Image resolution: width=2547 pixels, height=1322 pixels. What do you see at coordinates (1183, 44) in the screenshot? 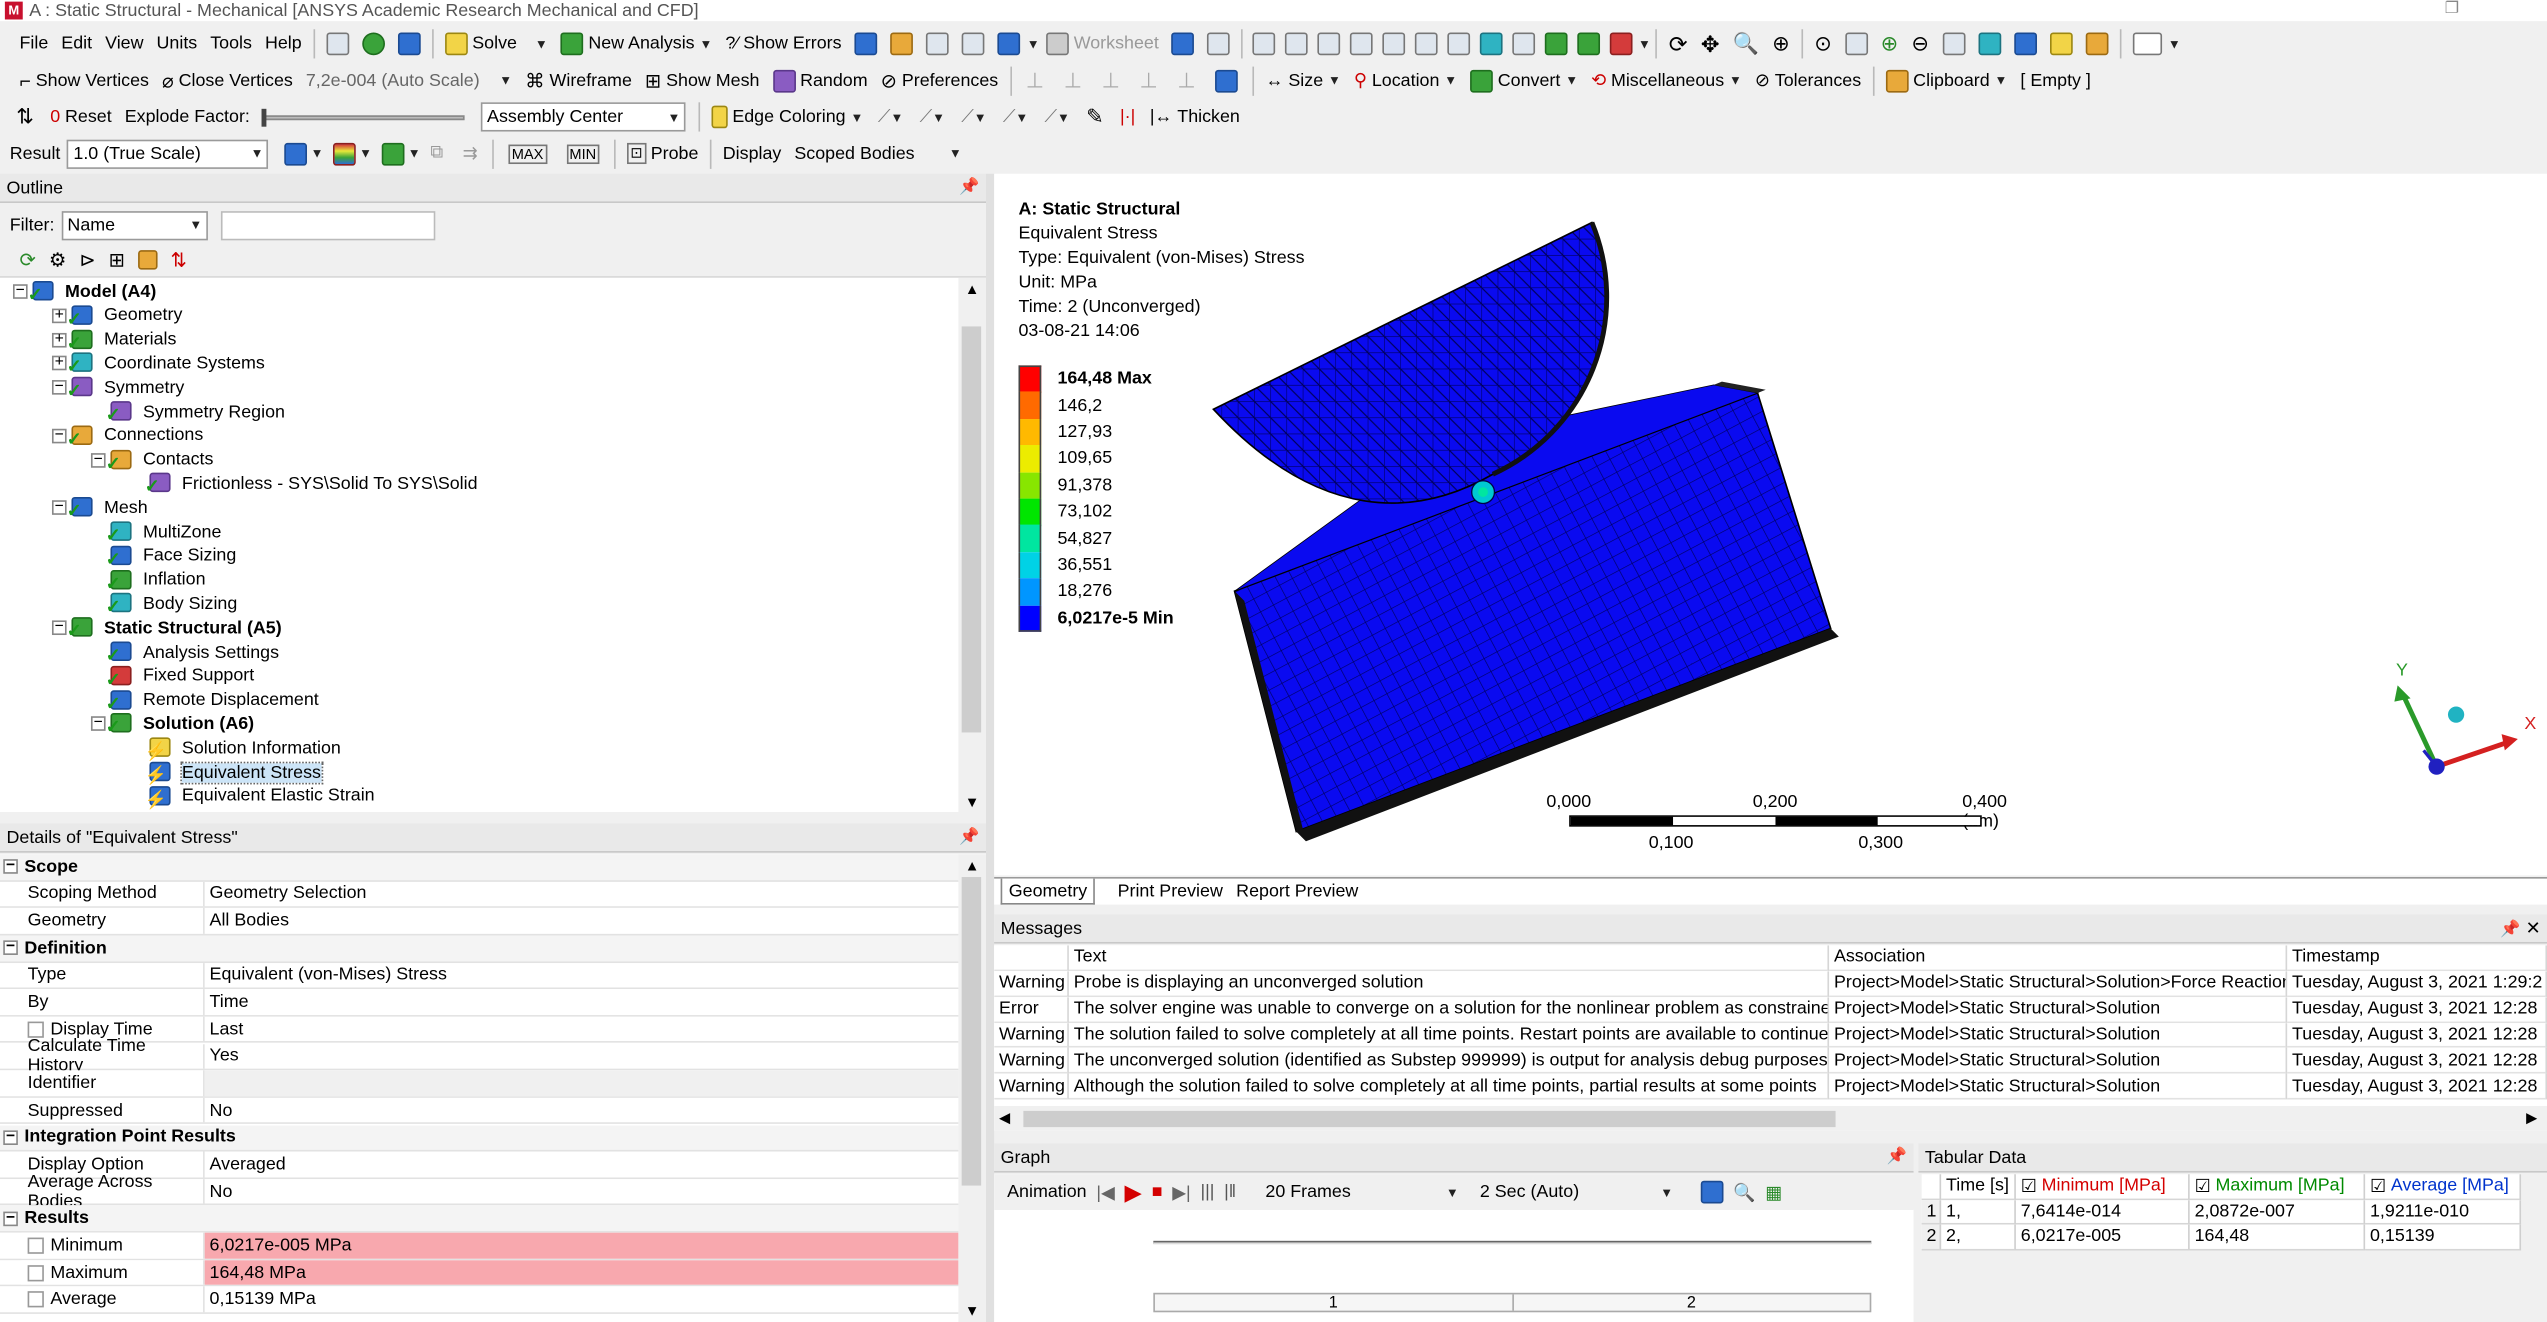
I see `probe-cursor-icon` at bounding box center [1183, 44].